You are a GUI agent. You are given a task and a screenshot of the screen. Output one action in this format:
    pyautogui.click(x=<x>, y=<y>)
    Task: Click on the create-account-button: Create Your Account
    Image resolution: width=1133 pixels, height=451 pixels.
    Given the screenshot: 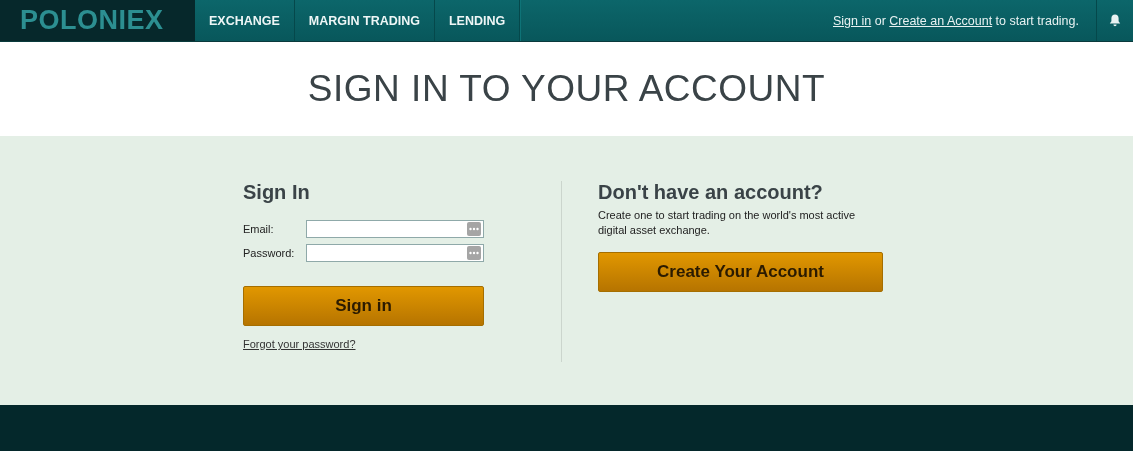 What is the action you would take?
    pyautogui.click(x=740, y=272)
    